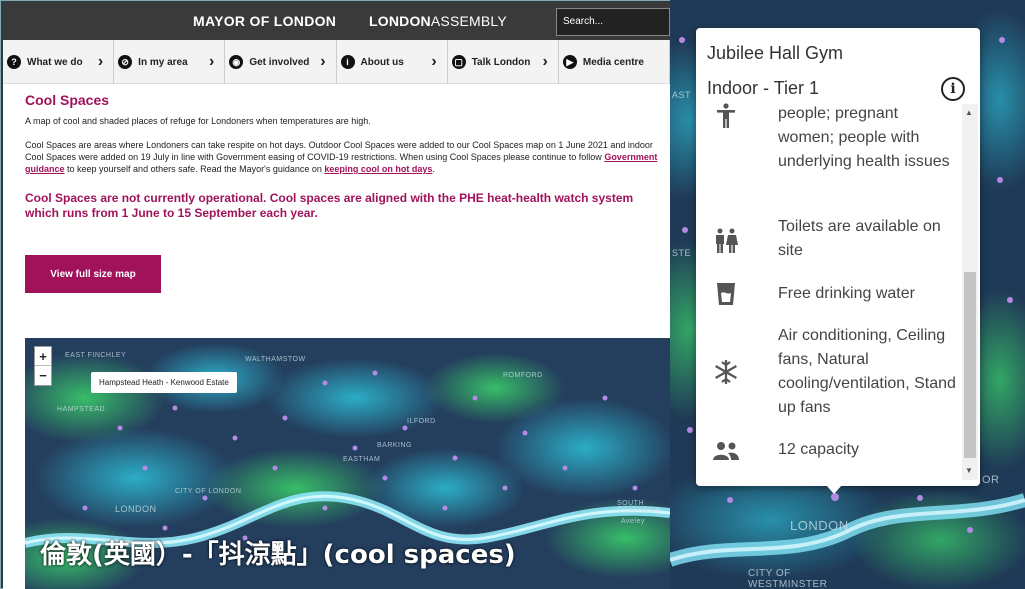  I want to click on nav-label: In my area, so click(163, 62).